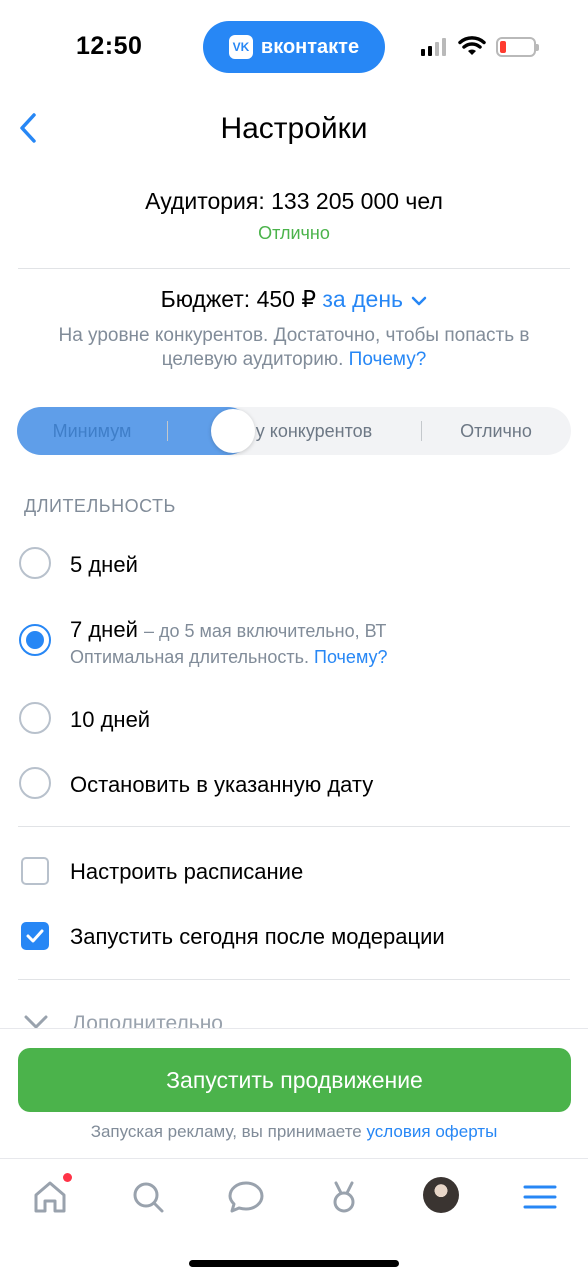 Image resolution: width=588 pixels, height=1280 pixels. What do you see at coordinates (110, 719) in the screenshot?
I see `duration-option-label: 10 дней` at bounding box center [110, 719].